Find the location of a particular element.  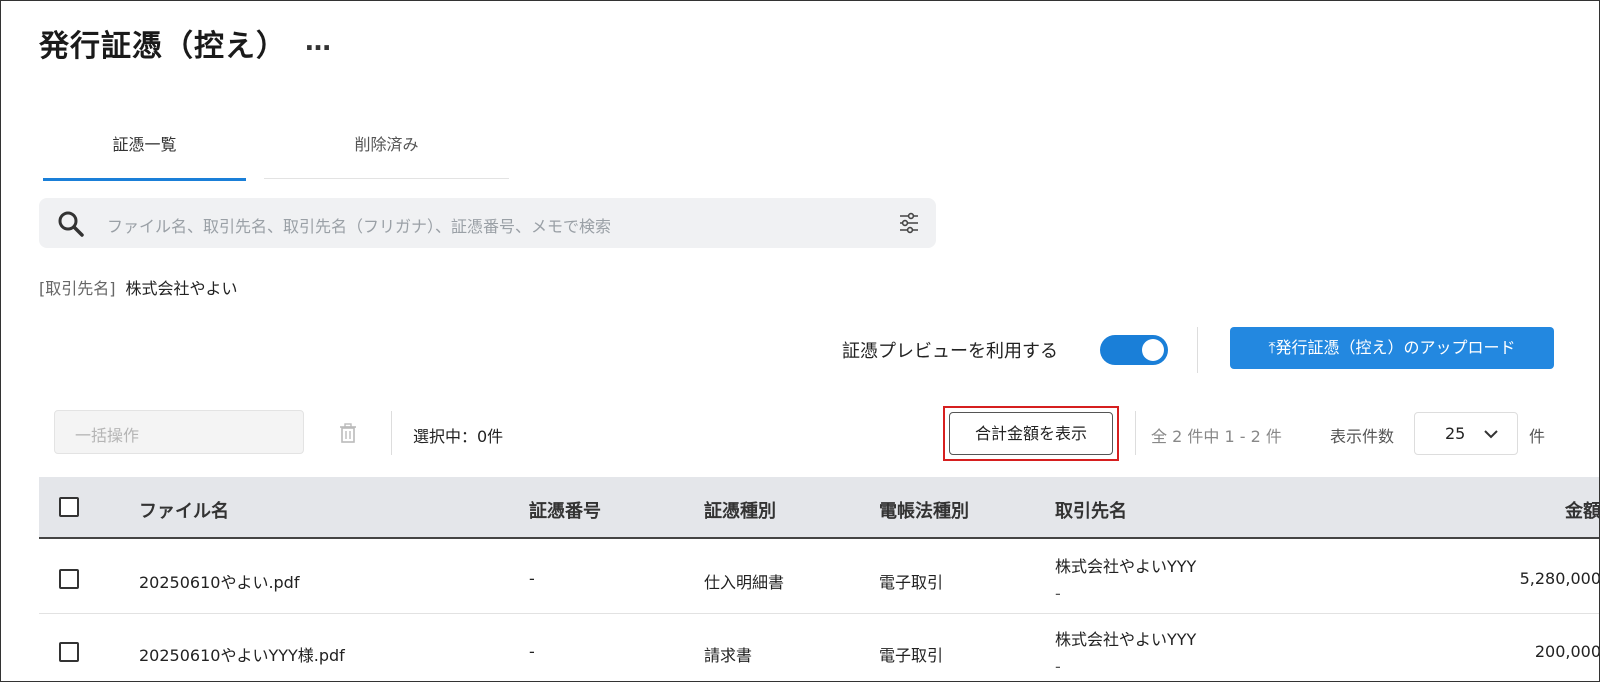

per-page-value: 25 is located at coordinates (1455, 433).